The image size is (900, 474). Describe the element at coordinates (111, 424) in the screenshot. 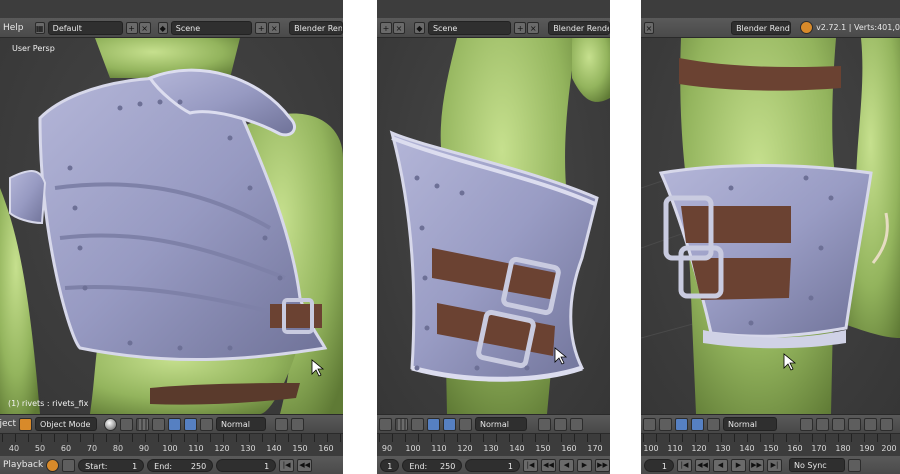

I see `viewport-shading-icon` at that location.